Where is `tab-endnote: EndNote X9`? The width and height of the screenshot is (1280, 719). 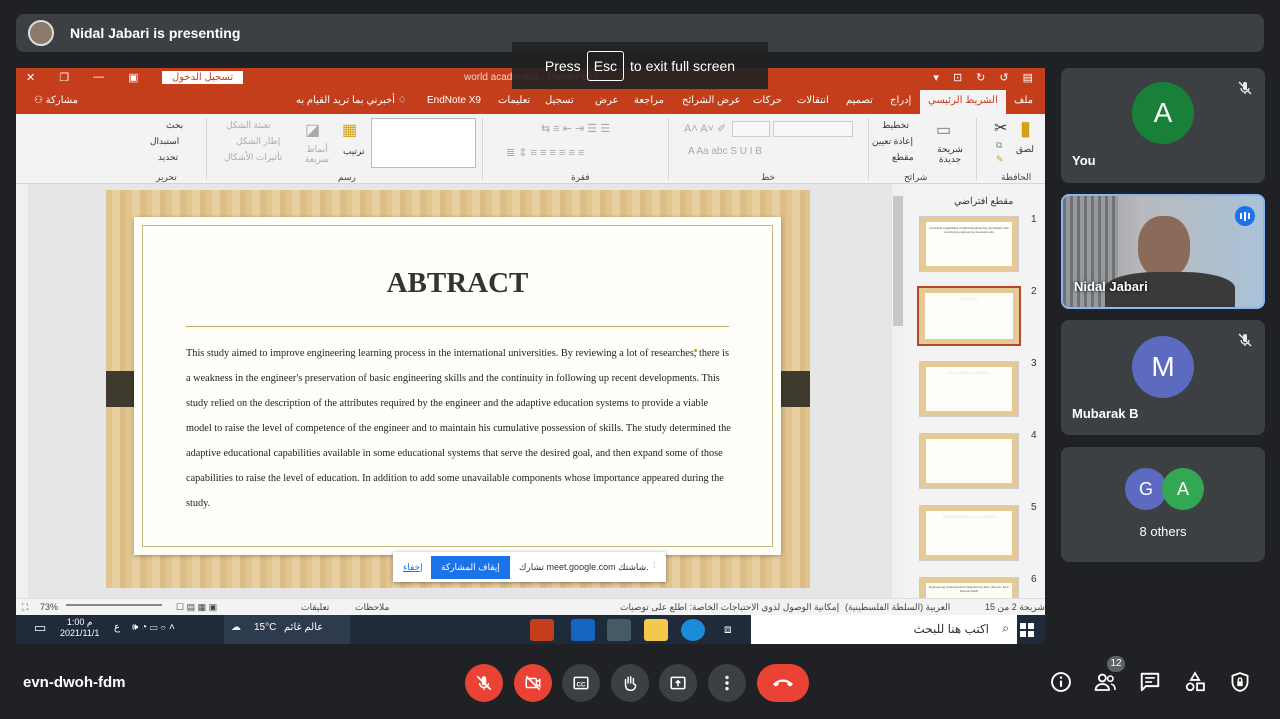
tab-endnote: EndNote X9 is located at coordinates (454, 100).